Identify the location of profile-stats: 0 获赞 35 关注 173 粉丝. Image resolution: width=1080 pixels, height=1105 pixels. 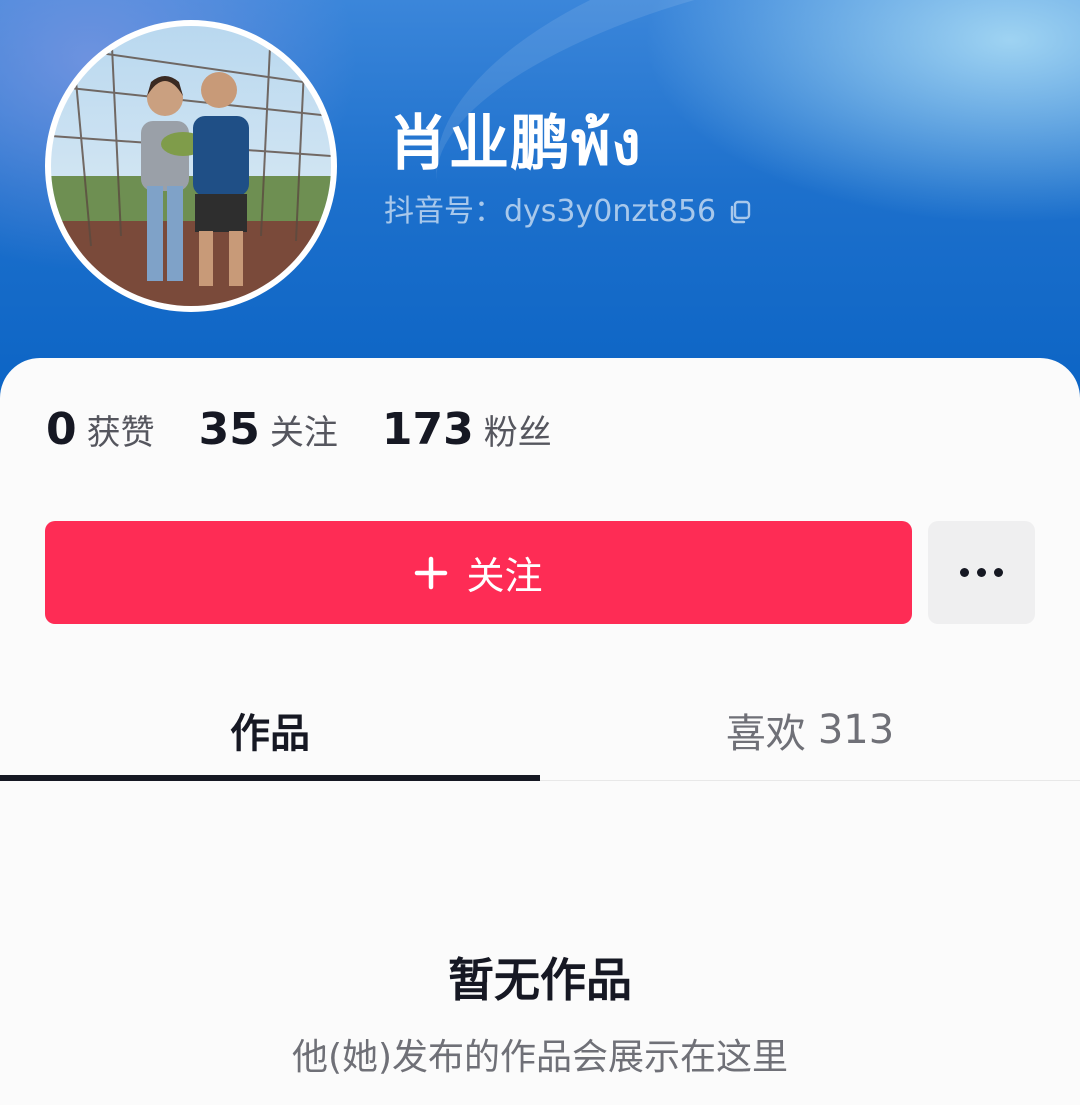
(321, 434).